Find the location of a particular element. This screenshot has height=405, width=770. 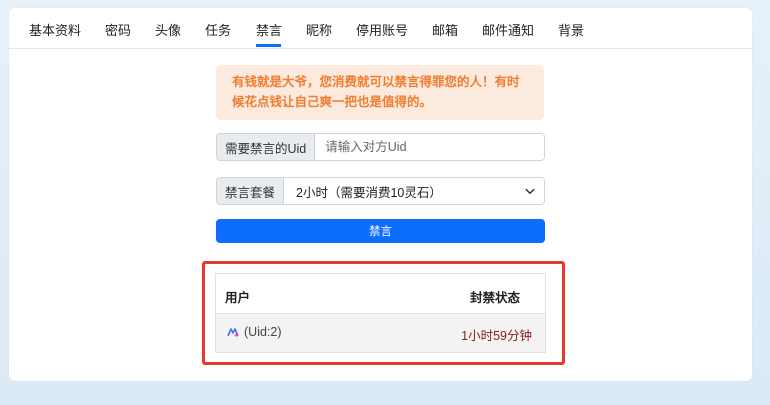

tab-email: 邮箱 is located at coordinates (445, 33).